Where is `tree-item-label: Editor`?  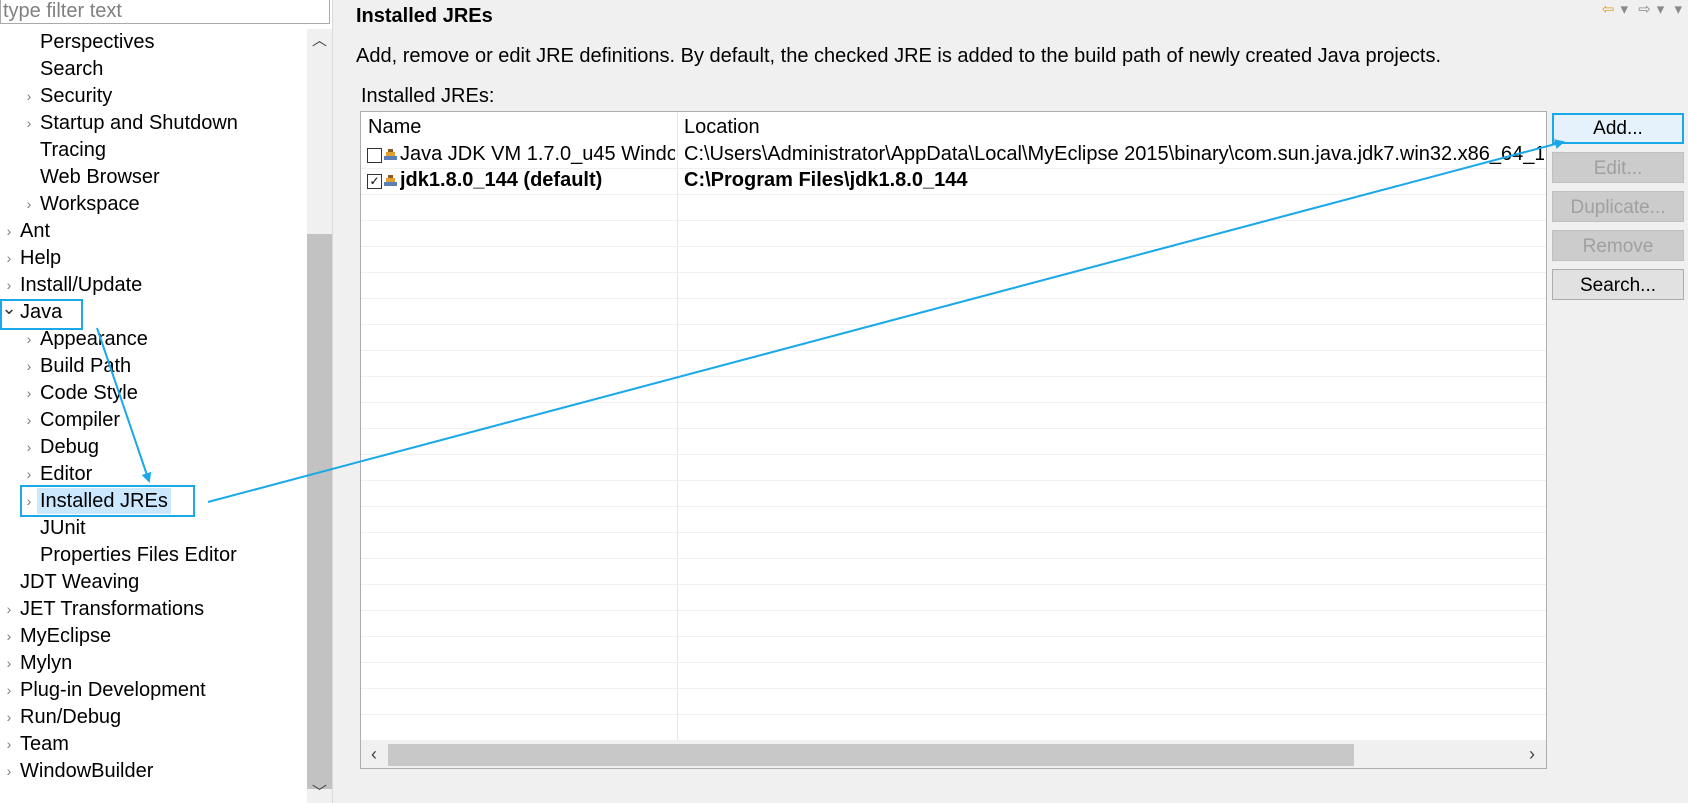 tree-item-label: Editor is located at coordinates (66, 474).